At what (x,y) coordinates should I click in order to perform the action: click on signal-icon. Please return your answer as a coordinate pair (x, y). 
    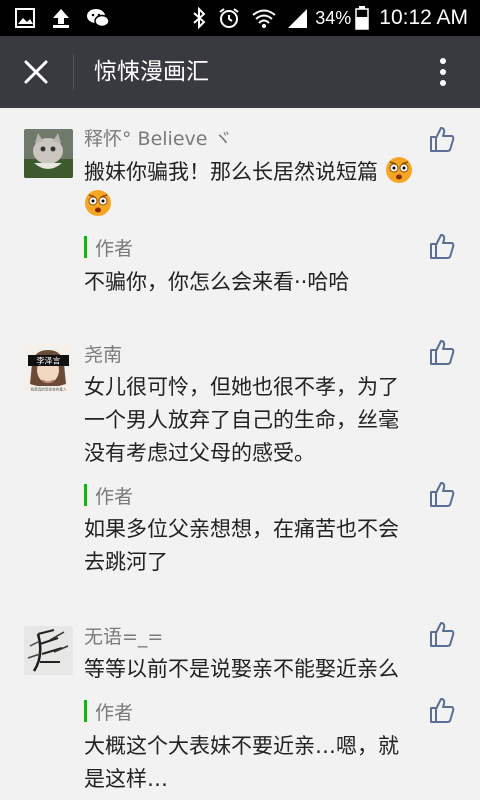
    Looking at the image, I should click on (298, 18).